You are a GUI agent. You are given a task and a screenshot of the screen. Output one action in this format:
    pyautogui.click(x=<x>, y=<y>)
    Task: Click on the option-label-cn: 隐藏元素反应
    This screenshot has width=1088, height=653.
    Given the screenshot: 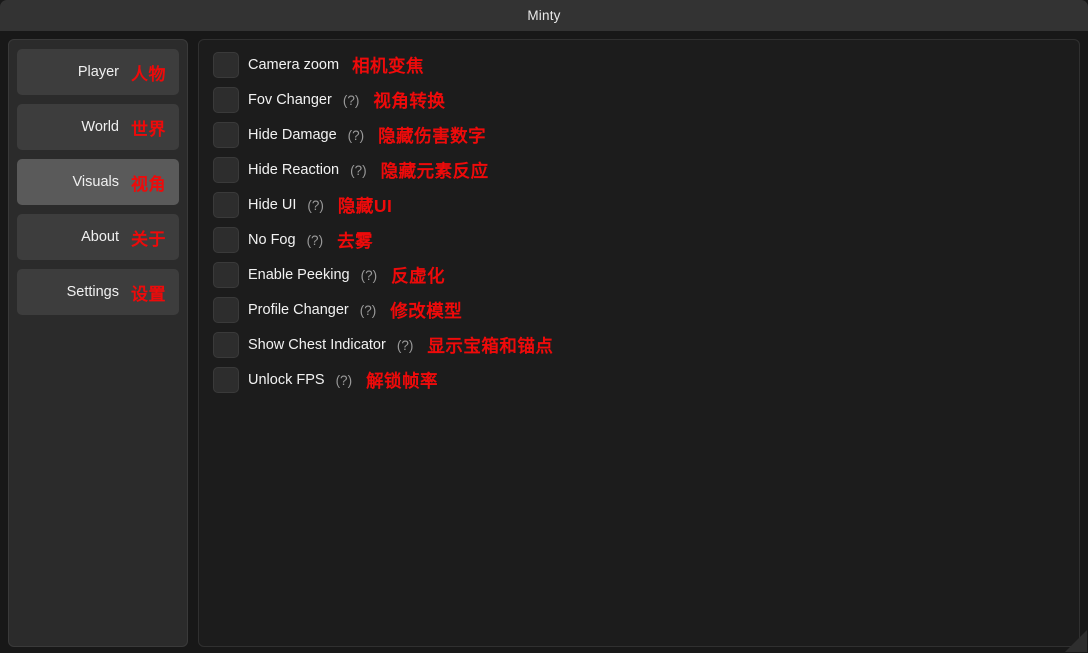 What is the action you would take?
    pyautogui.click(x=434, y=170)
    